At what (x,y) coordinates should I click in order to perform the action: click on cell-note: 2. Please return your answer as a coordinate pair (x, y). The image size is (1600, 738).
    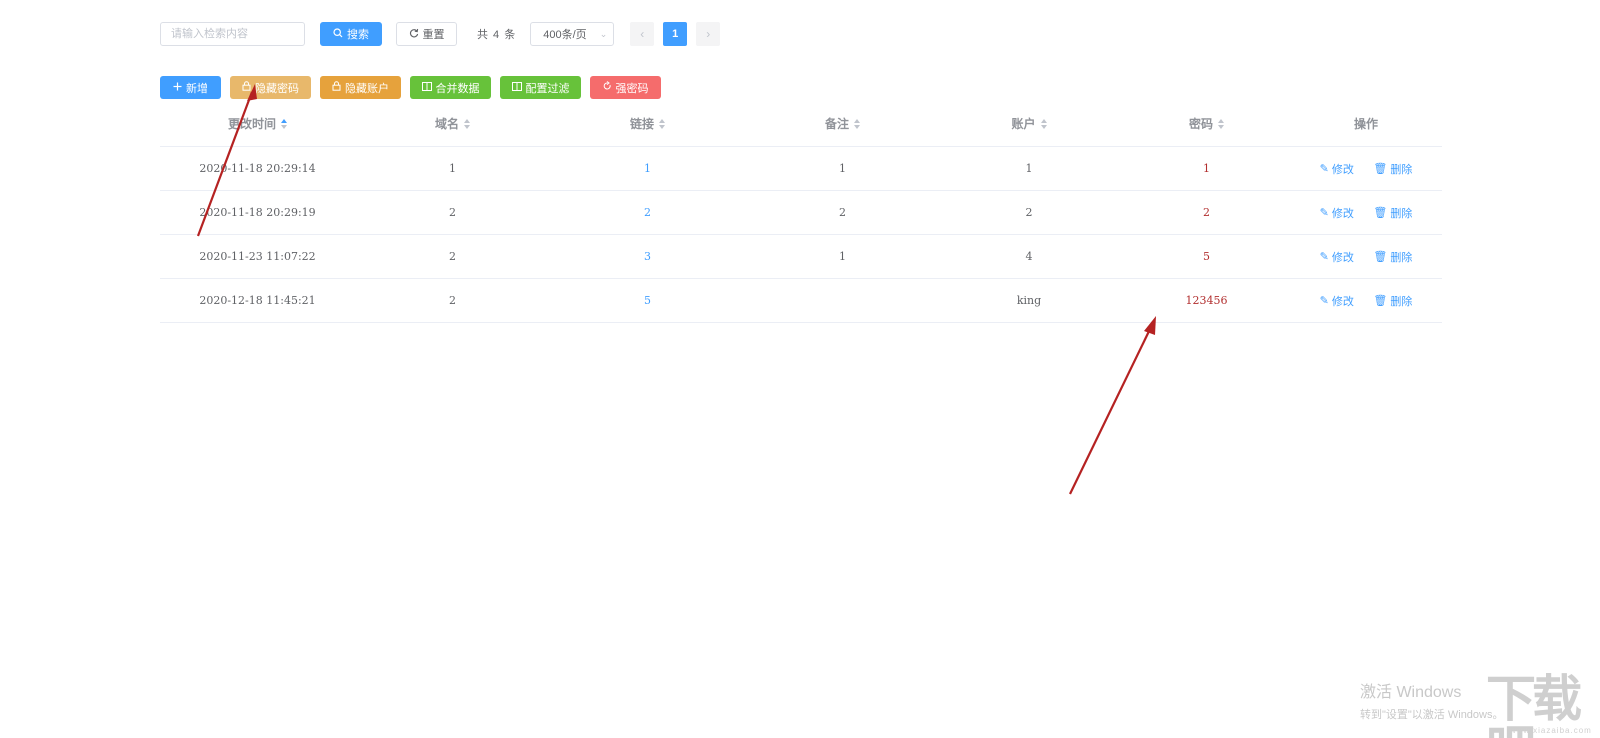
    Looking at the image, I should click on (842, 212).